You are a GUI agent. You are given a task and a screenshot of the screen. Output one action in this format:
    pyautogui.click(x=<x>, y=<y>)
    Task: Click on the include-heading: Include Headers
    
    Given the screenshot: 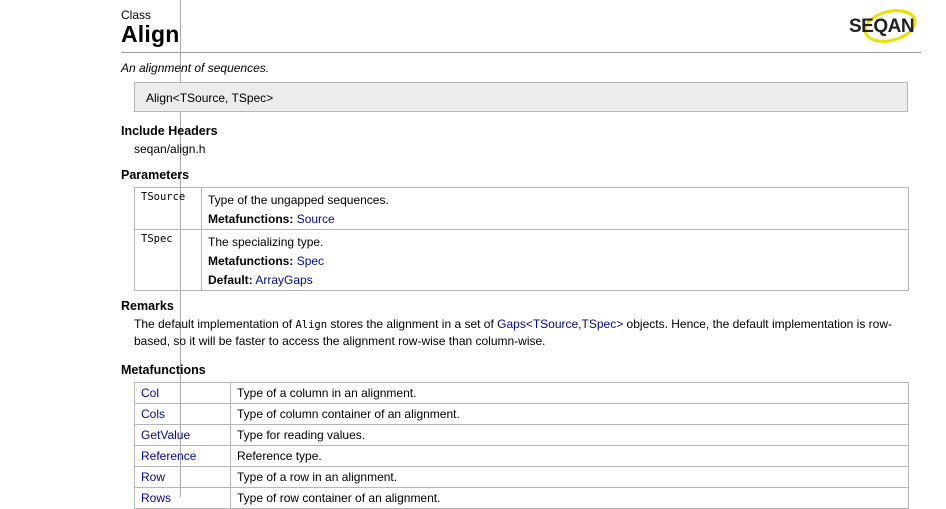 What is the action you would take?
    pyautogui.click(x=169, y=131)
    